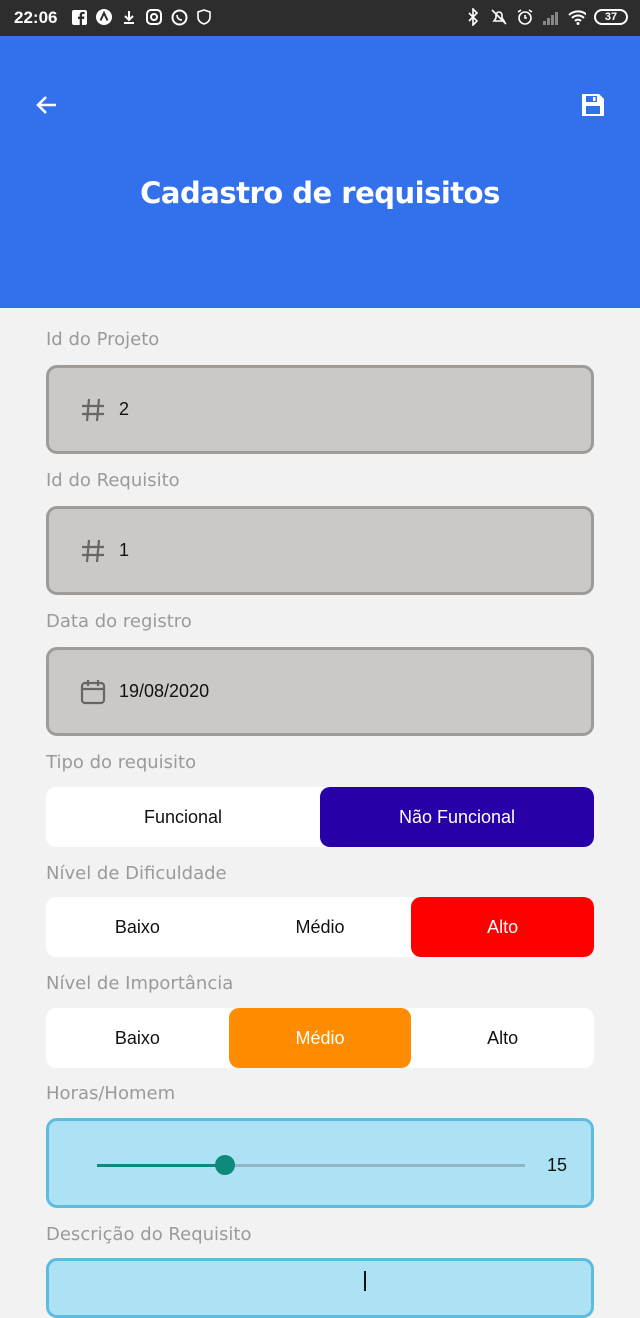  What do you see at coordinates (183, 817) in the screenshot?
I see `tipo-option-funcional: Funcional` at bounding box center [183, 817].